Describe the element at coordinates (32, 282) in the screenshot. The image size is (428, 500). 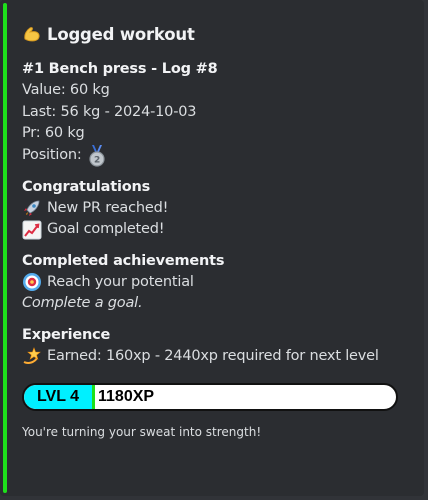
I see `target-icon` at that location.